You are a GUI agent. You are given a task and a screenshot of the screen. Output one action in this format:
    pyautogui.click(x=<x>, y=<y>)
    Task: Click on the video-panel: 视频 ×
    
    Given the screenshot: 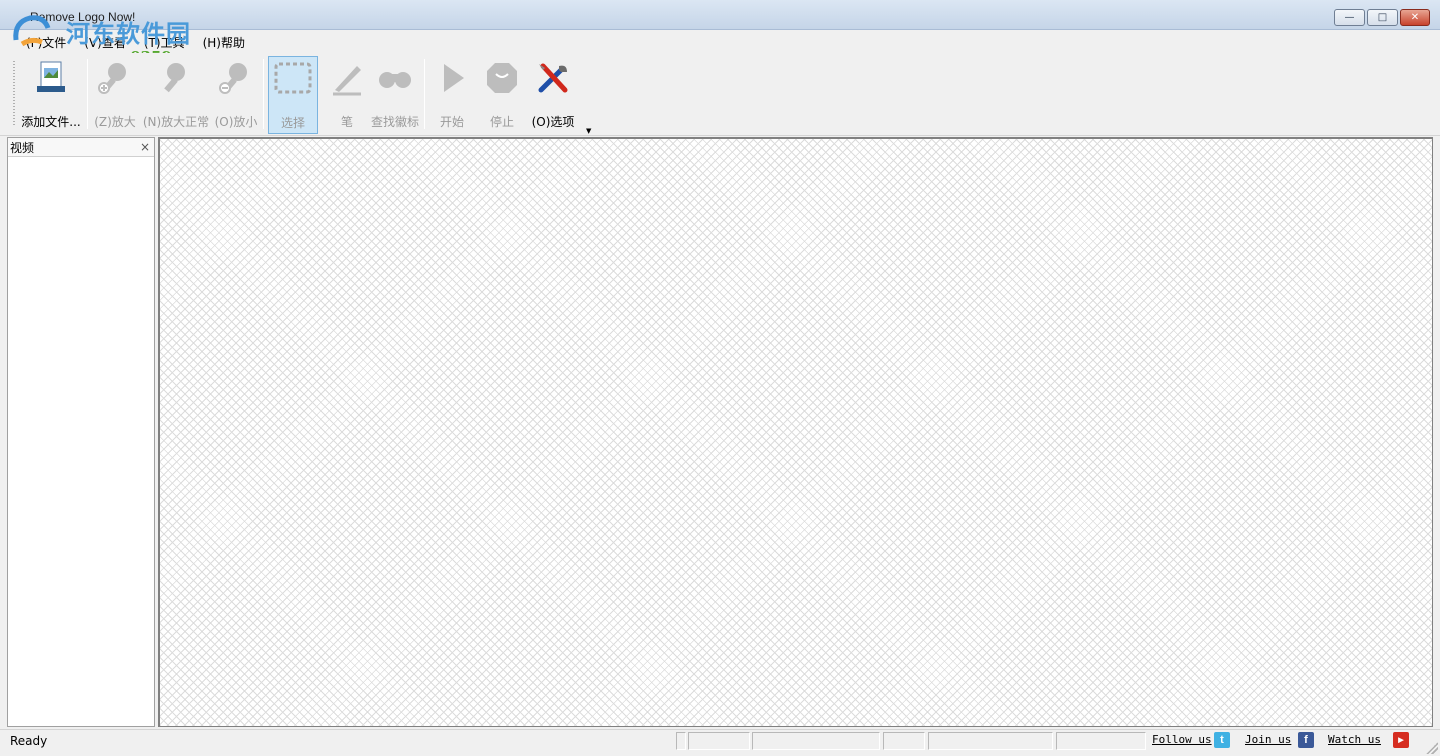 What is the action you would take?
    pyautogui.click(x=81, y=432)
    